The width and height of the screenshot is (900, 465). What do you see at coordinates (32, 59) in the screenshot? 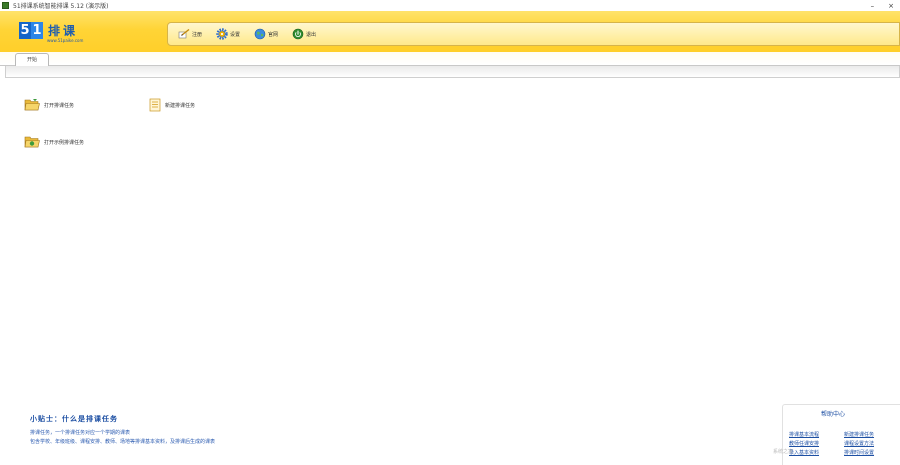
I see `tab-start: 开始` at bounding box center [32, 59].